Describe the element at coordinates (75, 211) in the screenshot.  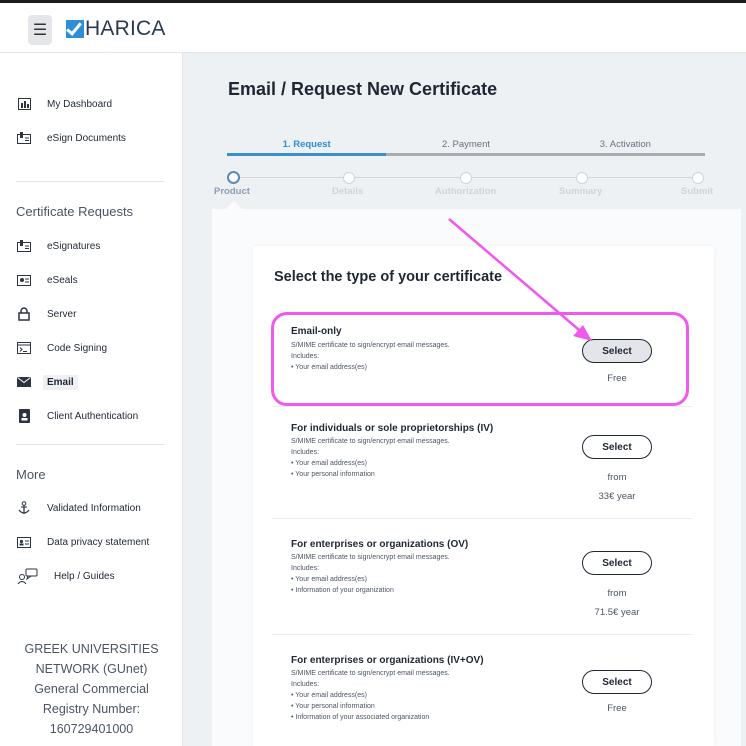
I see `certificate-requests-heading: Certificate Requests` at that location.